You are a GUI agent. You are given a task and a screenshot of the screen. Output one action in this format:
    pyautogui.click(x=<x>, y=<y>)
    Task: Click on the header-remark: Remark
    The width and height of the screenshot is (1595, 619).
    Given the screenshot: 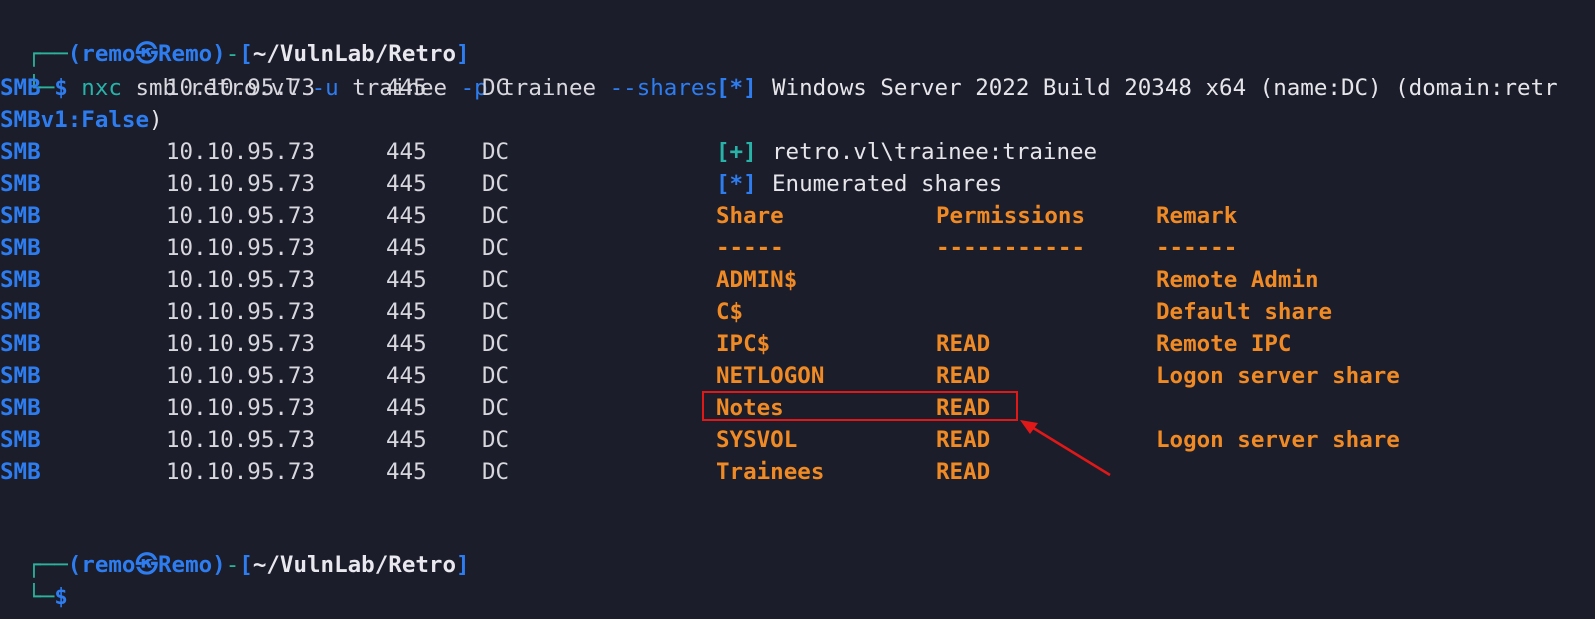 What is the action you would take?
    pyautogui.click(x=1197, y=216)
    